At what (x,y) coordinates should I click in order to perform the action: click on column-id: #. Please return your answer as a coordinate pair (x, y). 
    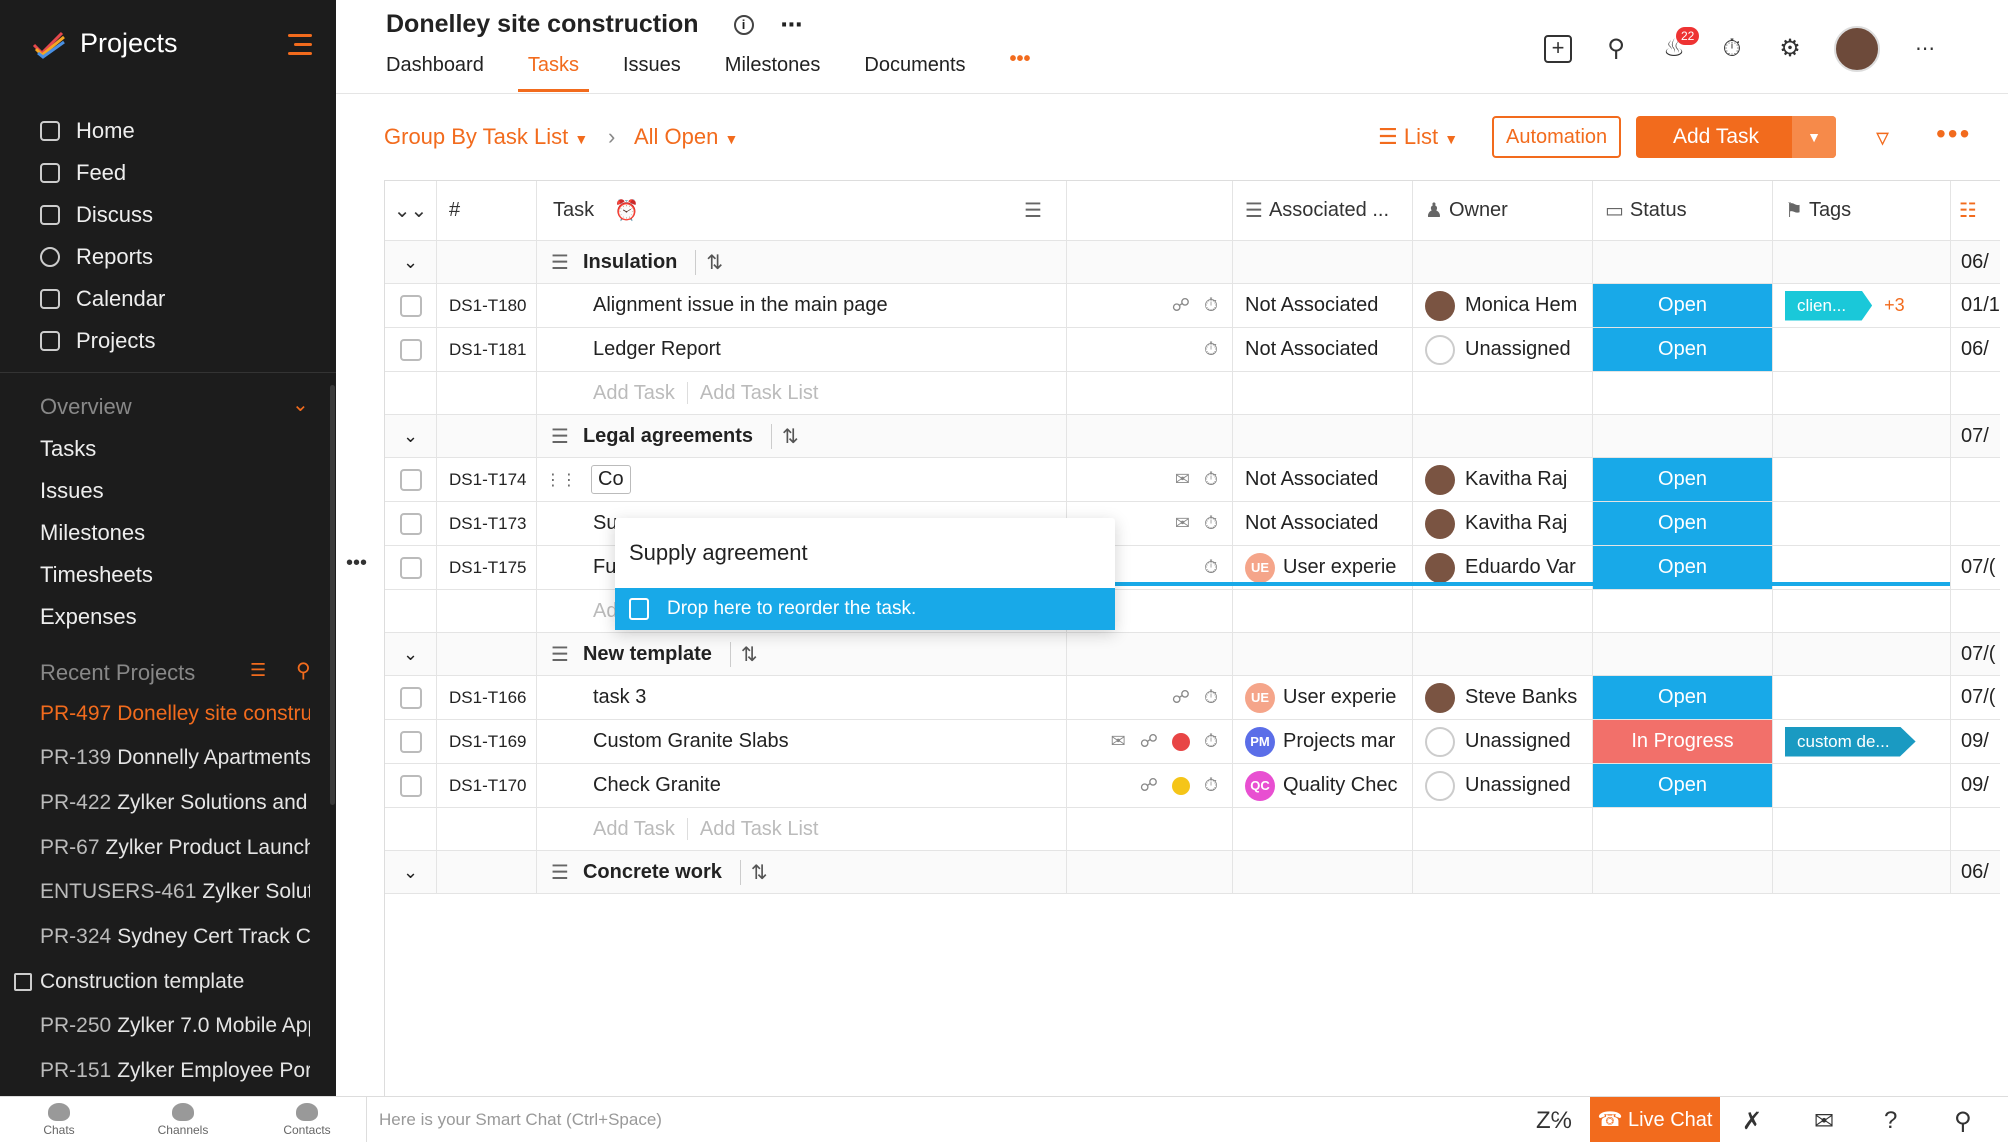
    Looking at the image, I should click on (487, 210).